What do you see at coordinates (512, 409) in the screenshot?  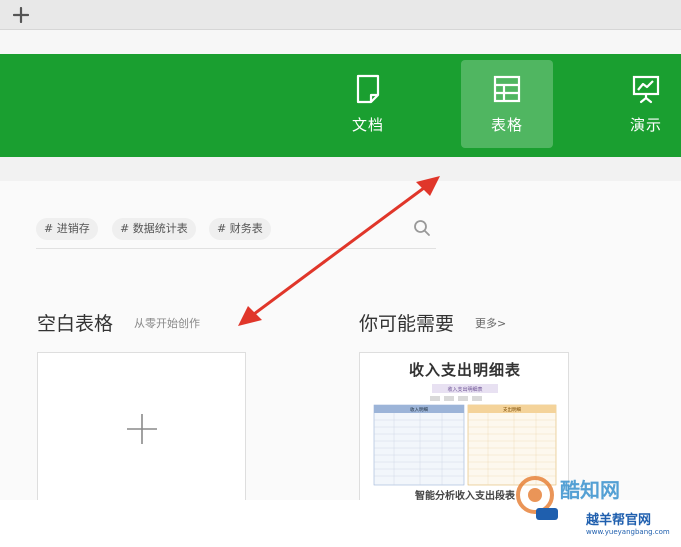 I see `template-expense-header: 支出明细` at bounding box center [512, 409].